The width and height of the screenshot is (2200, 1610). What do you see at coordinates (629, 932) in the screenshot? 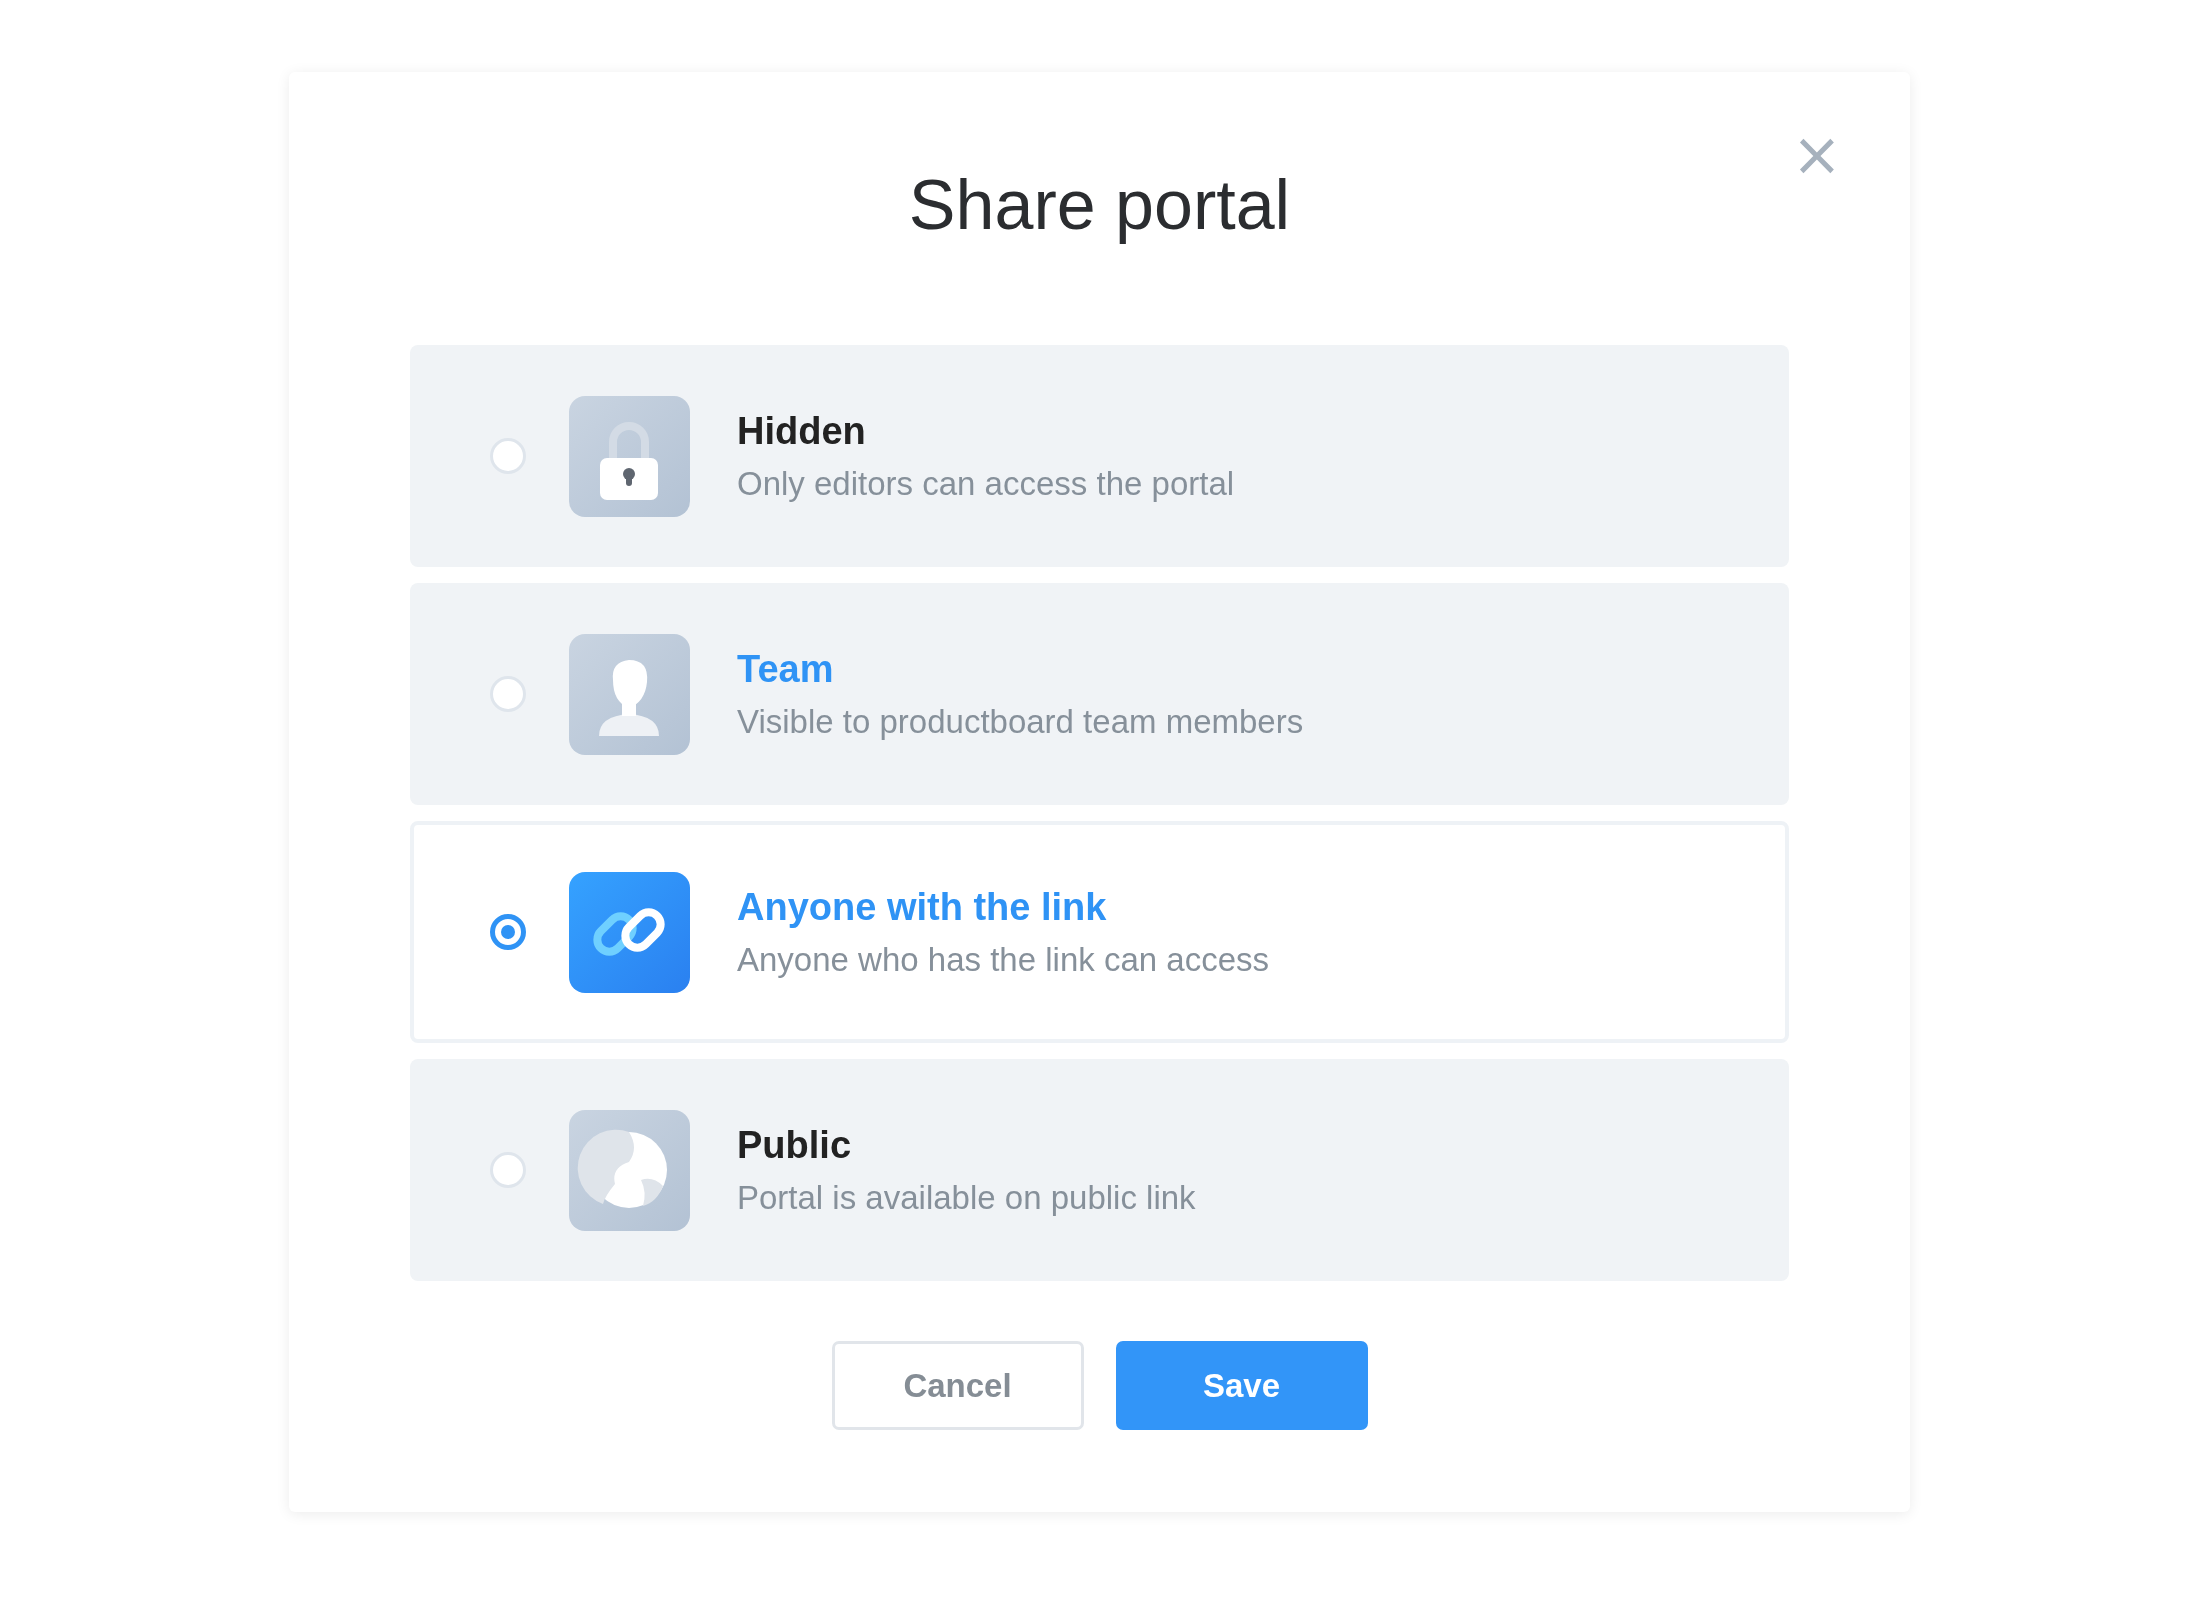
I see `link-icon` at bounding box center [629, 932].